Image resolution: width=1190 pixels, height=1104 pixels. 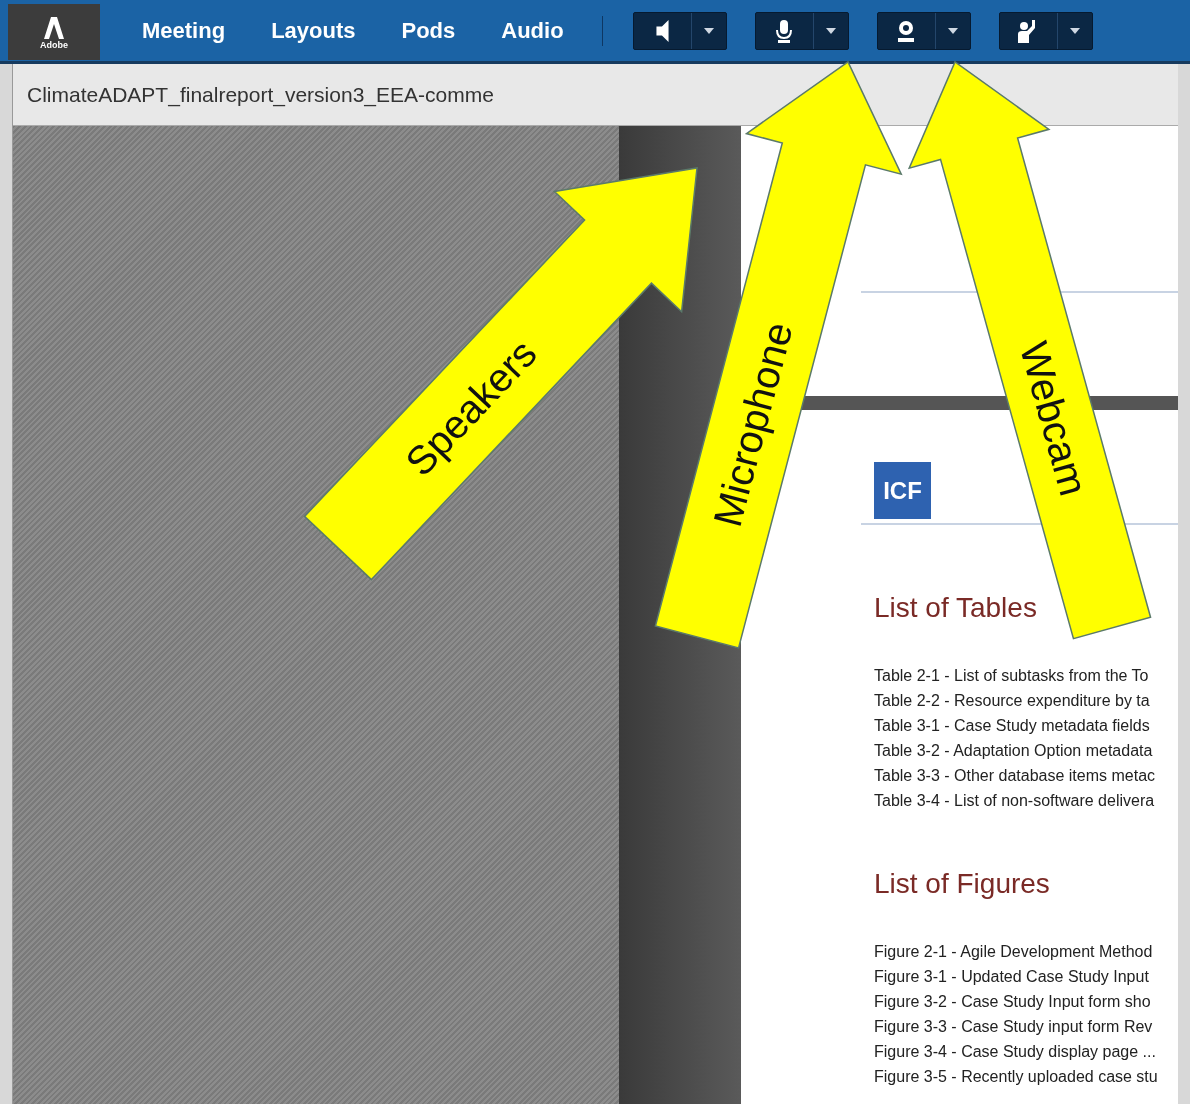 What do you see at coordinates (1011, 676) in the screenshot?
I see `list-entry: Table 2-1 - List of subtasks from the To` at bounding box center [1011, 676].